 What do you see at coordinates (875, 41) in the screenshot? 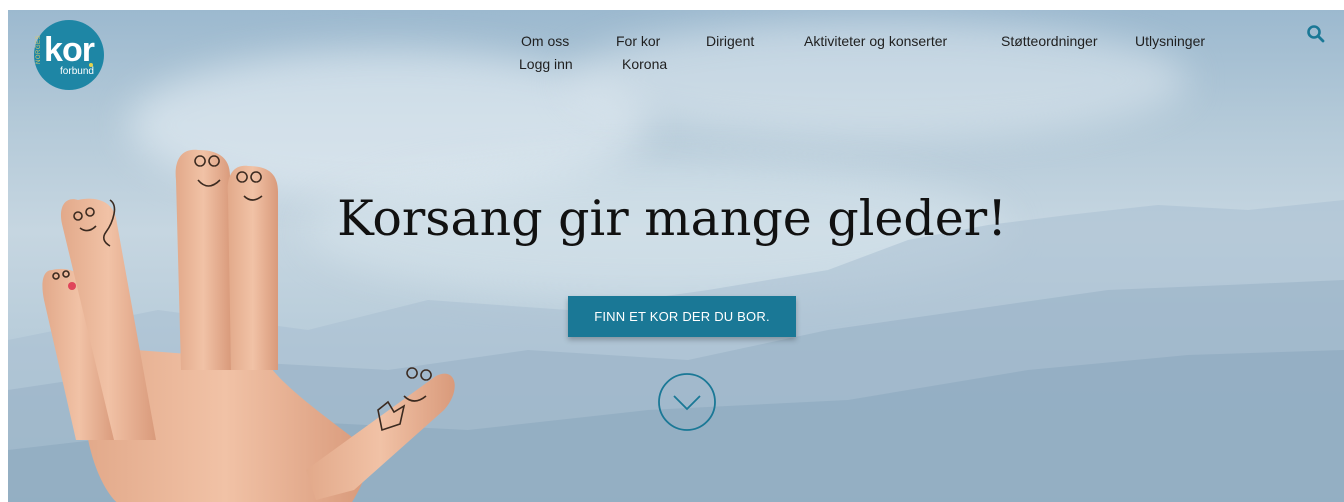
I see `nav-item-aktiviteter: Aktiviteter og konserter` at bounding box center [875, 41].